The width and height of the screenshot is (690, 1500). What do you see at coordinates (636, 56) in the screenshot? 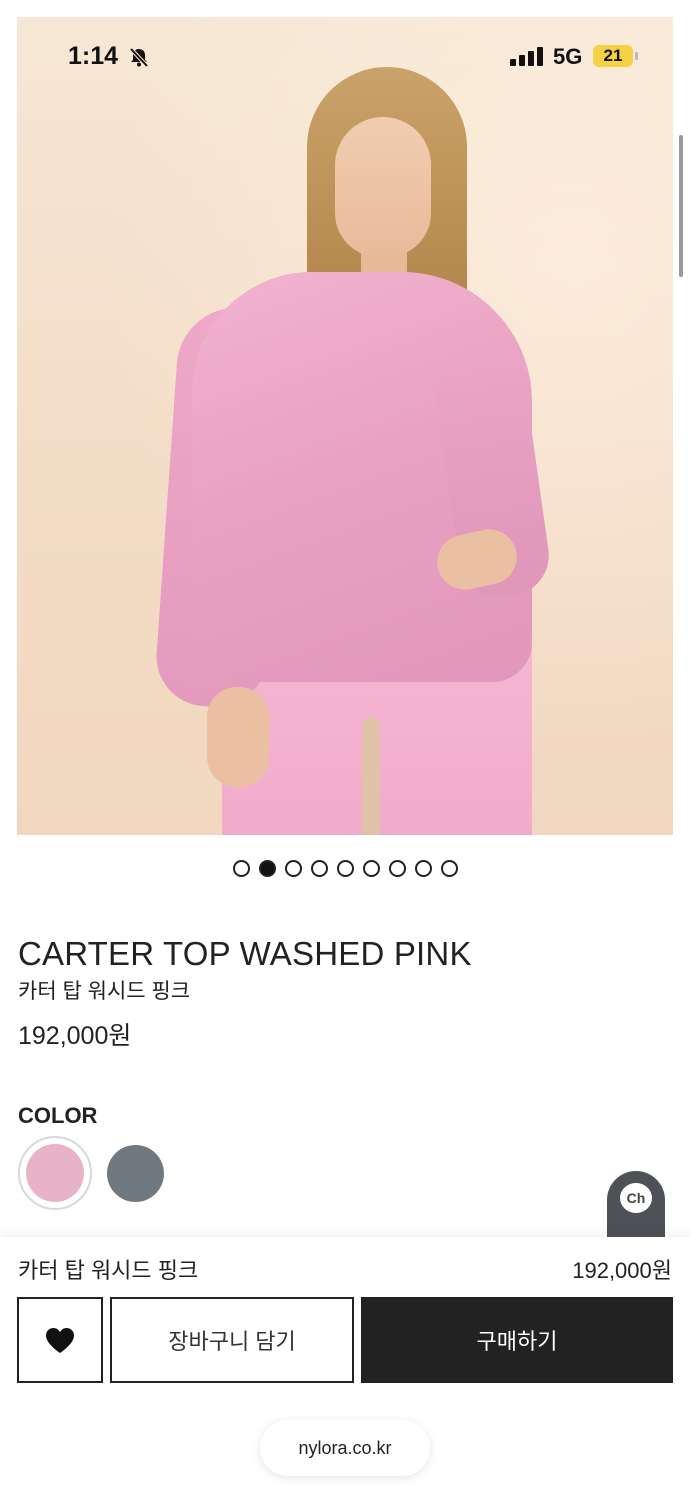
I see `battery-tip` at bounding box center [636, 56].